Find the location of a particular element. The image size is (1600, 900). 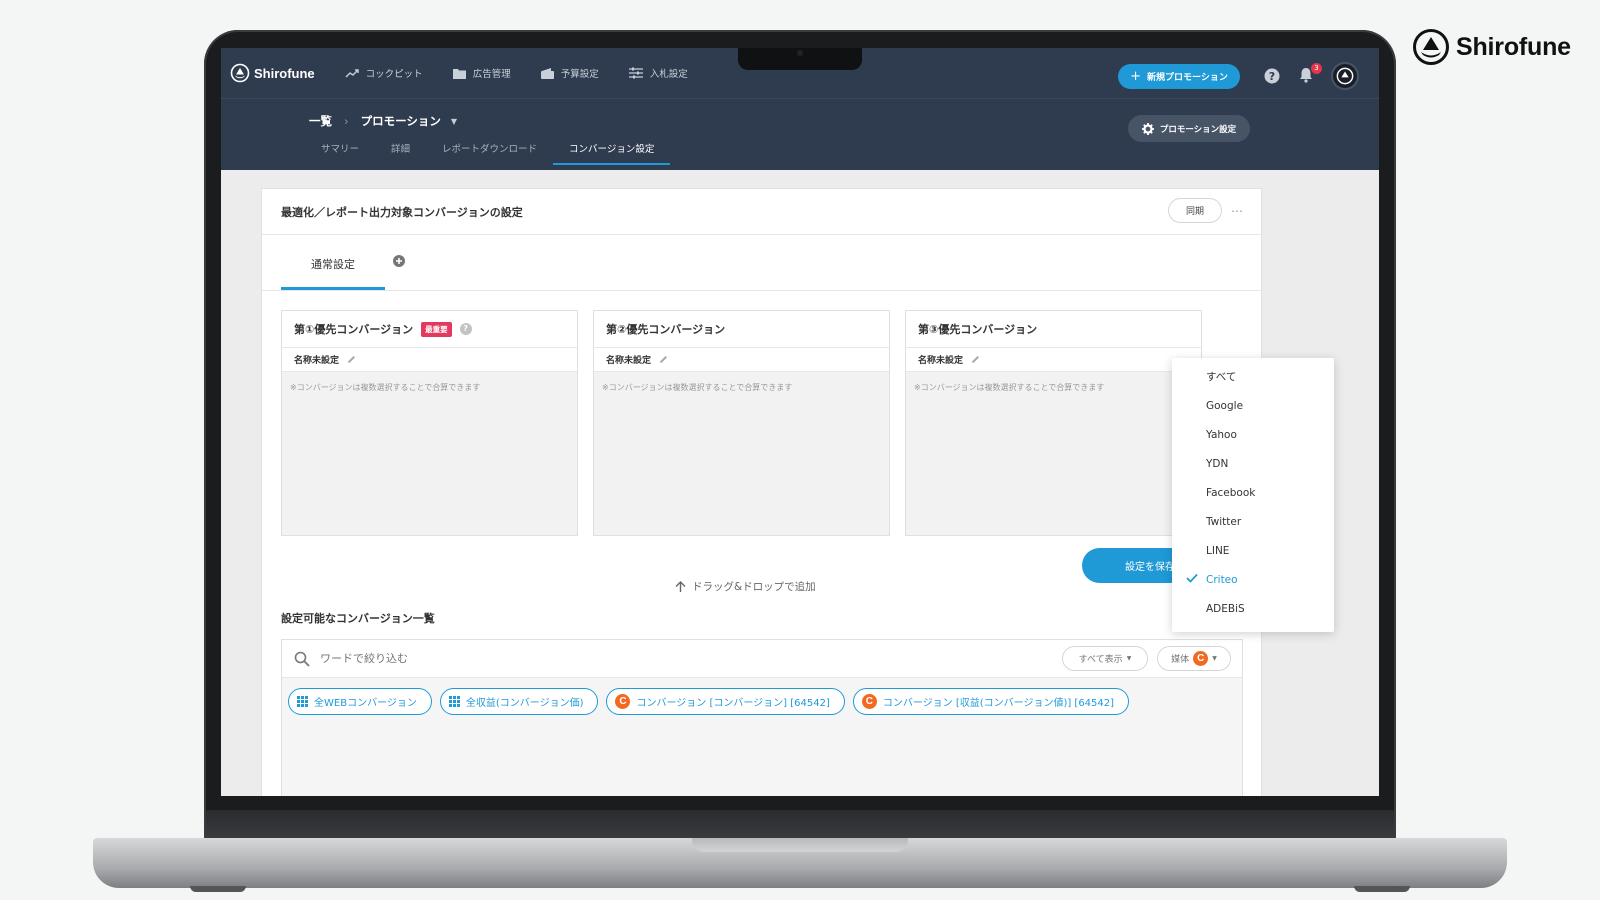

app-logo: Shirofune is located at coordinates (272, 73).